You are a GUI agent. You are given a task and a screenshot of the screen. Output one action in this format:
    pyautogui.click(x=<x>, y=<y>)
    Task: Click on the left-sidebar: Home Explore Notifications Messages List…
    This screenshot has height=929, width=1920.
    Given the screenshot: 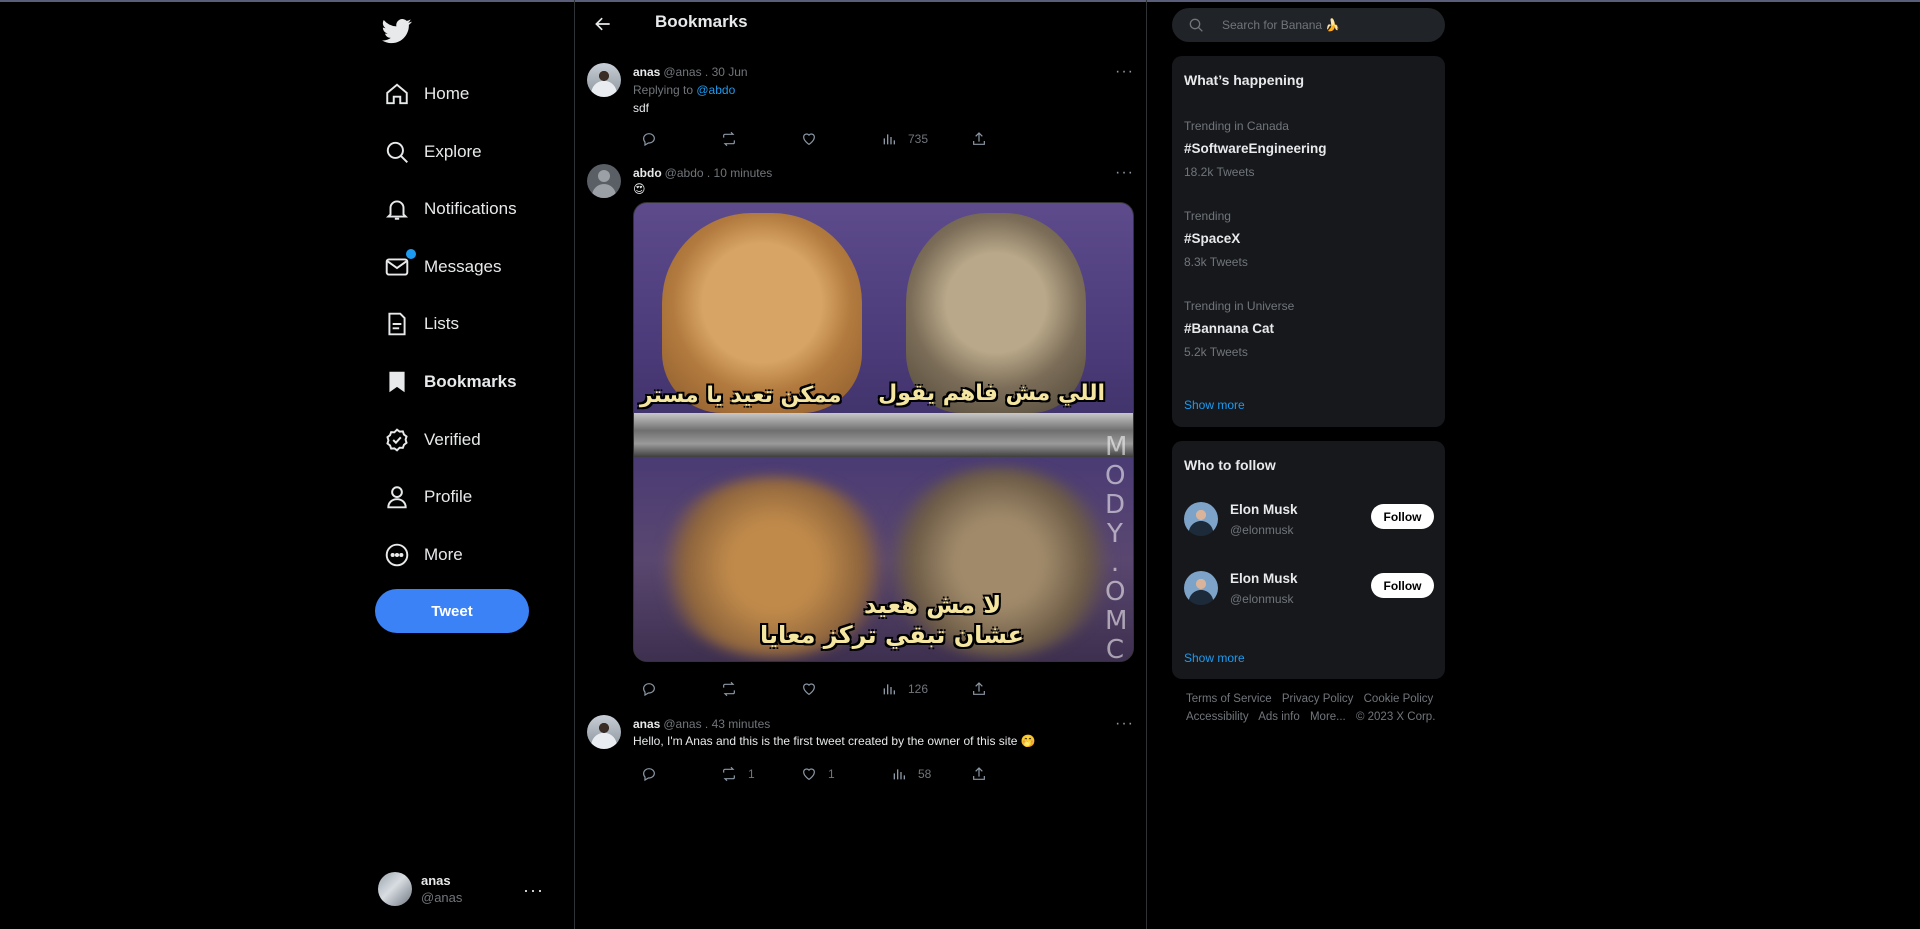 What is the action you would take?
    pyautogui.click(x=470, y=464)
    